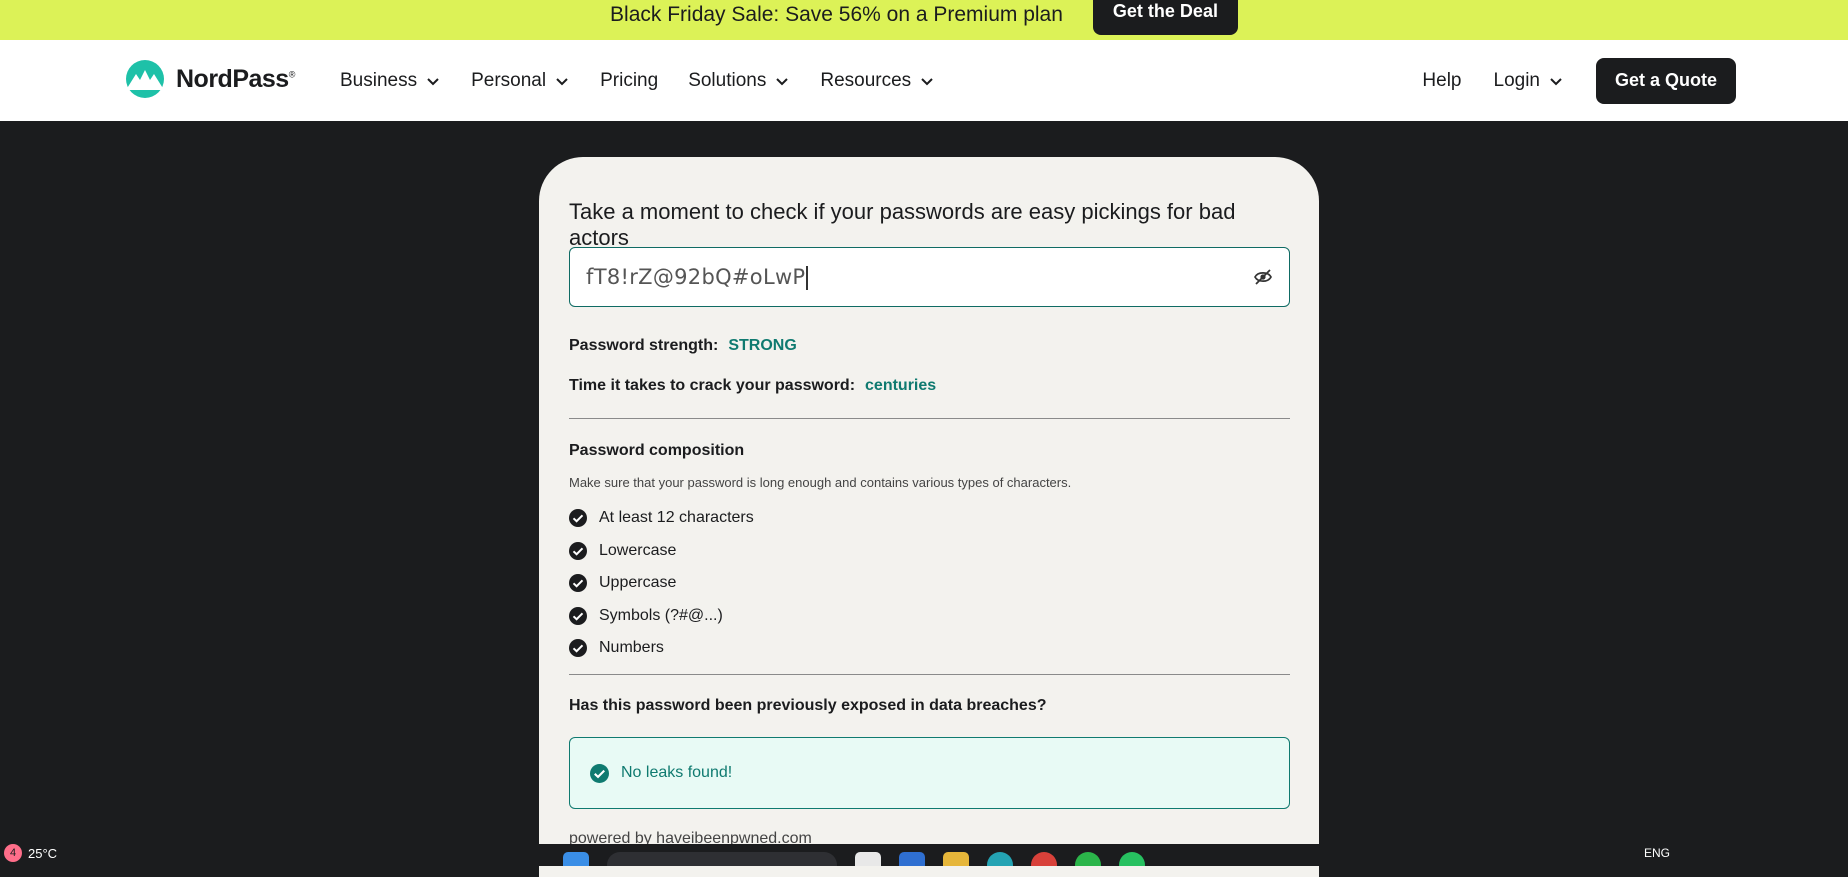  I want to click on edge-browser-icon, so click(912, 859).